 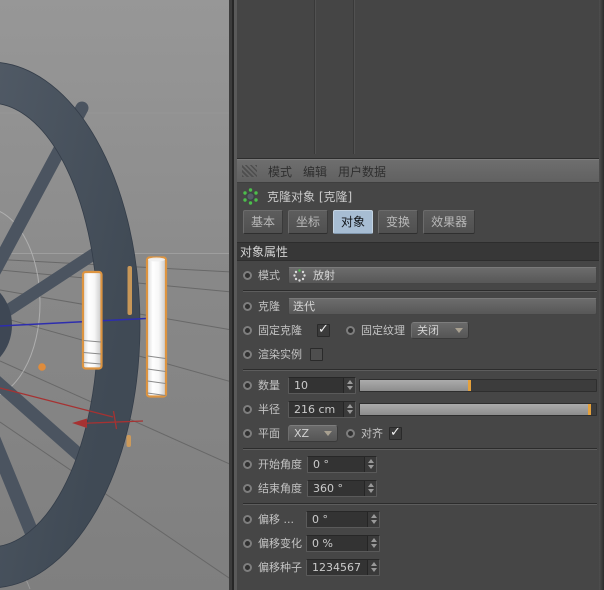 I want to click on count-field: 10, so click(x=322, y=385).